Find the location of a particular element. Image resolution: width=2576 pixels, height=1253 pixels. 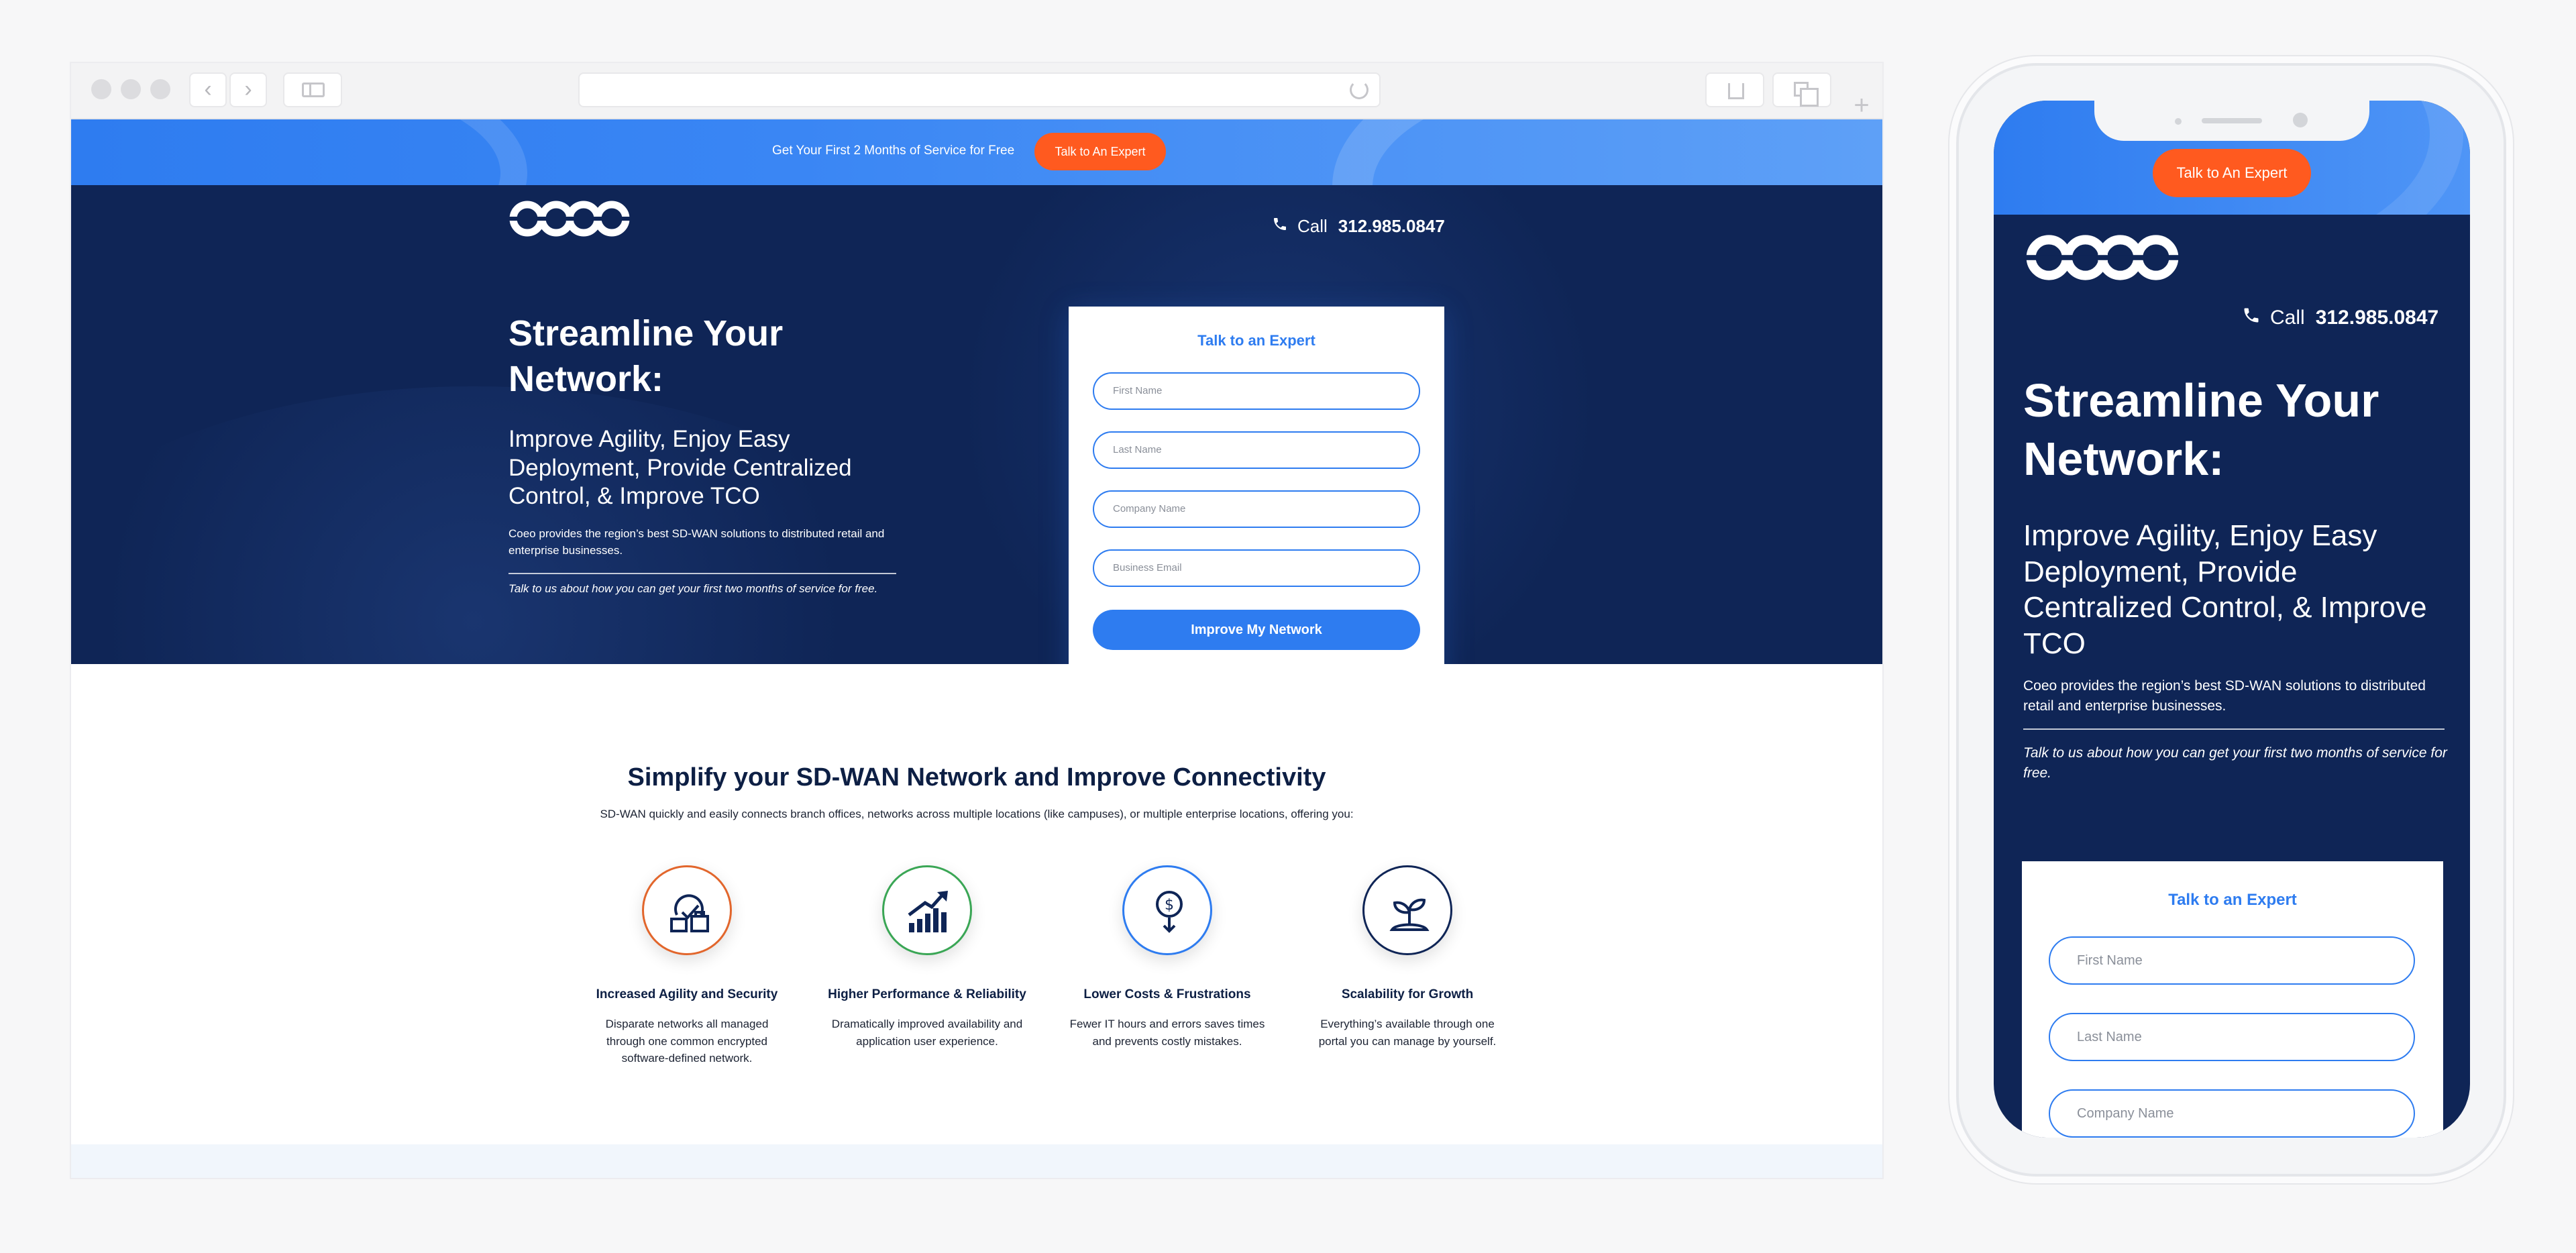

reload-icon is located at coordinates (1359, 89).